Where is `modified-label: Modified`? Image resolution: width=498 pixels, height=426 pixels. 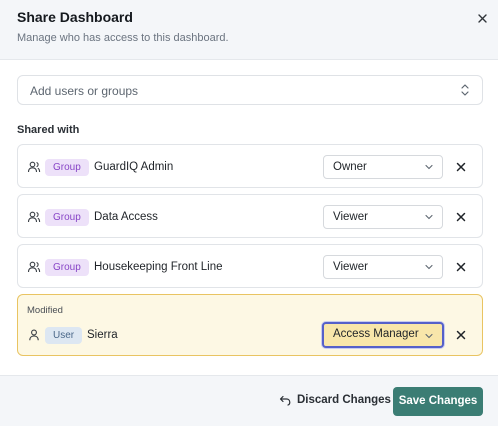 modified-label: Modified is located at coordinates (45, 310).